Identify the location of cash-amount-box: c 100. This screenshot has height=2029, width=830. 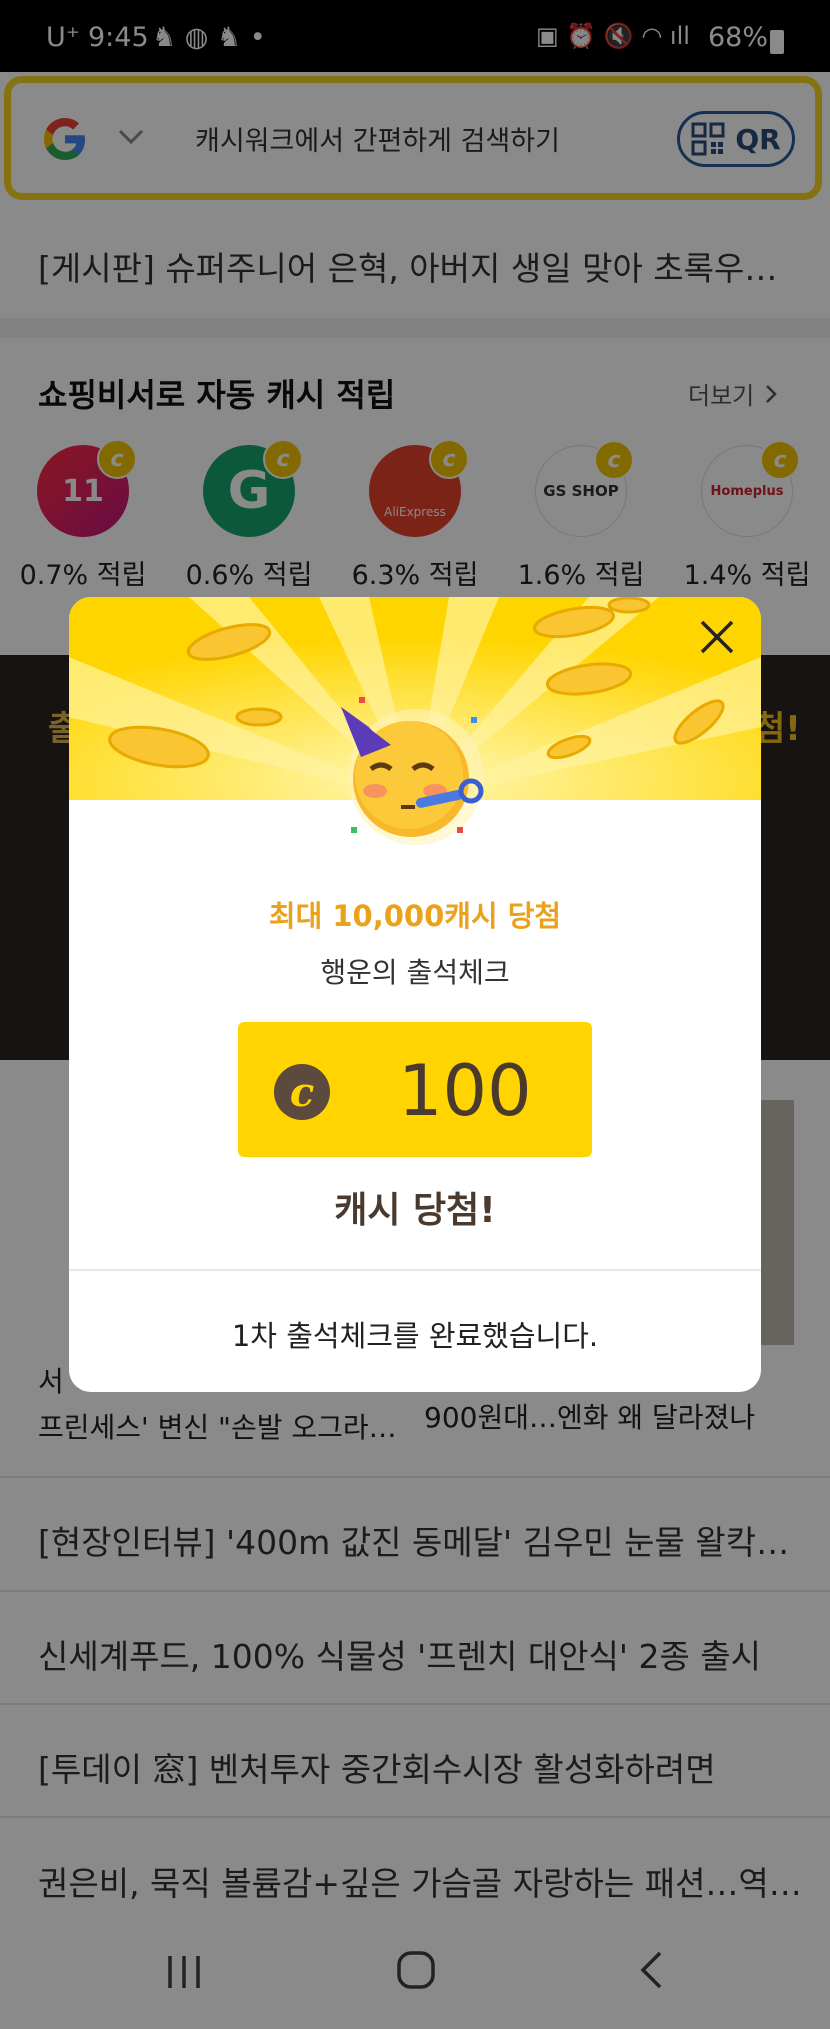
(415, 1089).